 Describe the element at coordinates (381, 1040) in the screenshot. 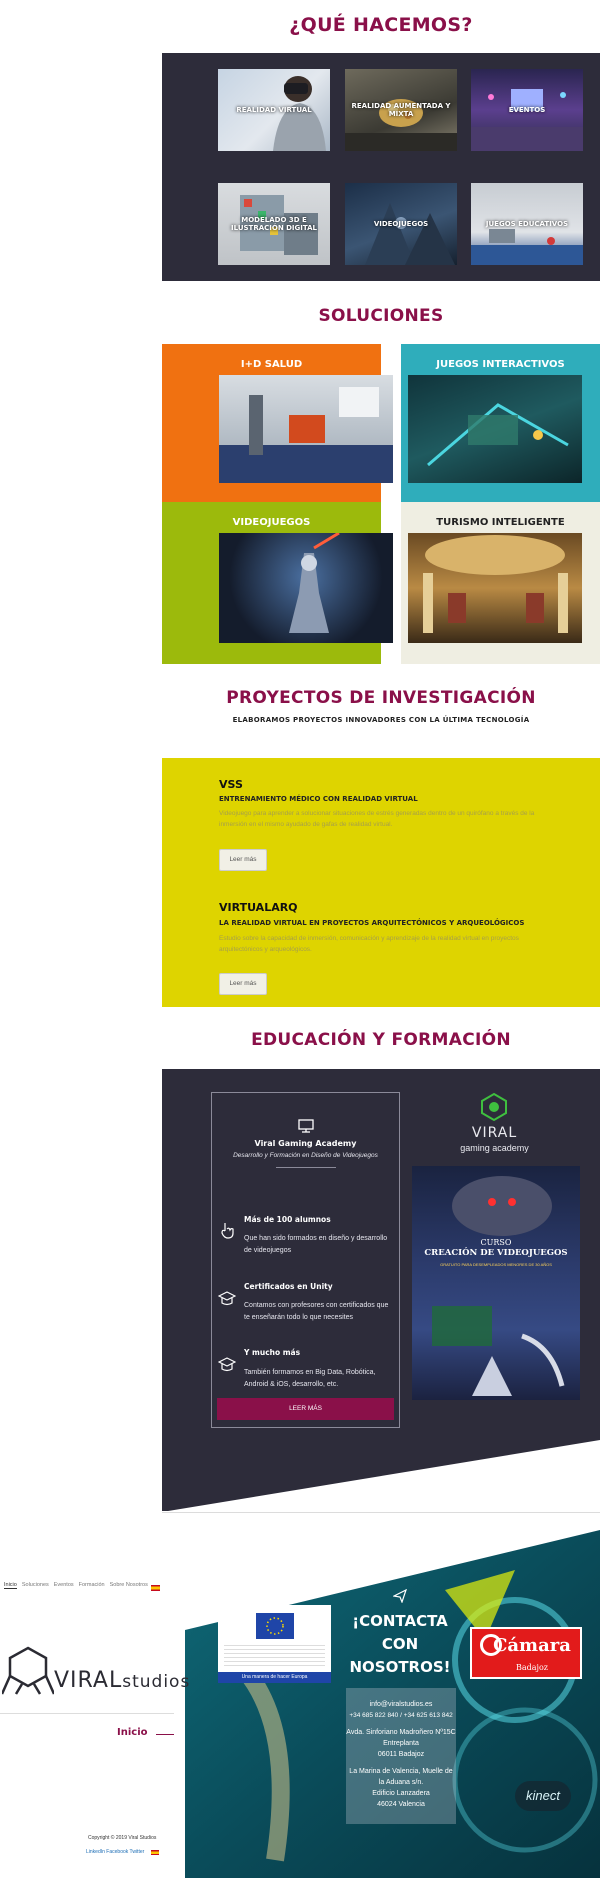

I see `educacion-title: EDUCACIÓN Y FORMACIÓN` at that location.